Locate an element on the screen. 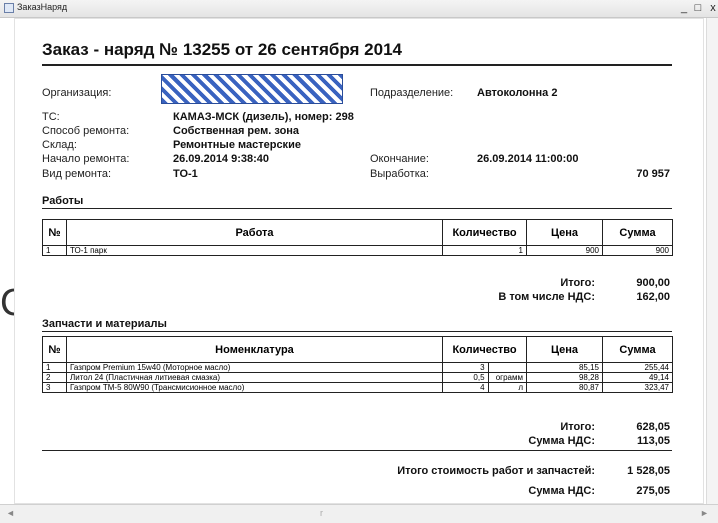  parts-col-sum: Сумма is located at coordinates (637, 349).